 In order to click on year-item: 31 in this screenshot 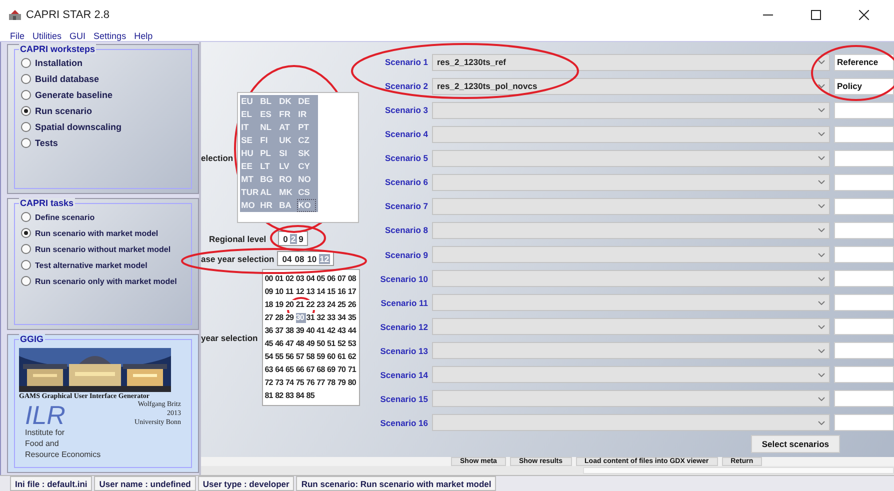, I will do `click(311, 317)`.